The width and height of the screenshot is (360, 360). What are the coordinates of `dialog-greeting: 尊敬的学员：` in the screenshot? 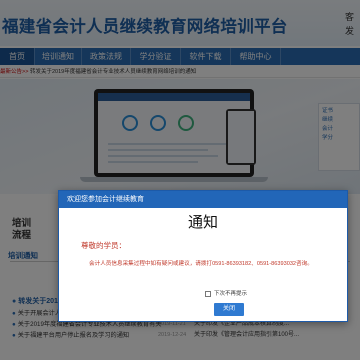 It's located at (103, 245).